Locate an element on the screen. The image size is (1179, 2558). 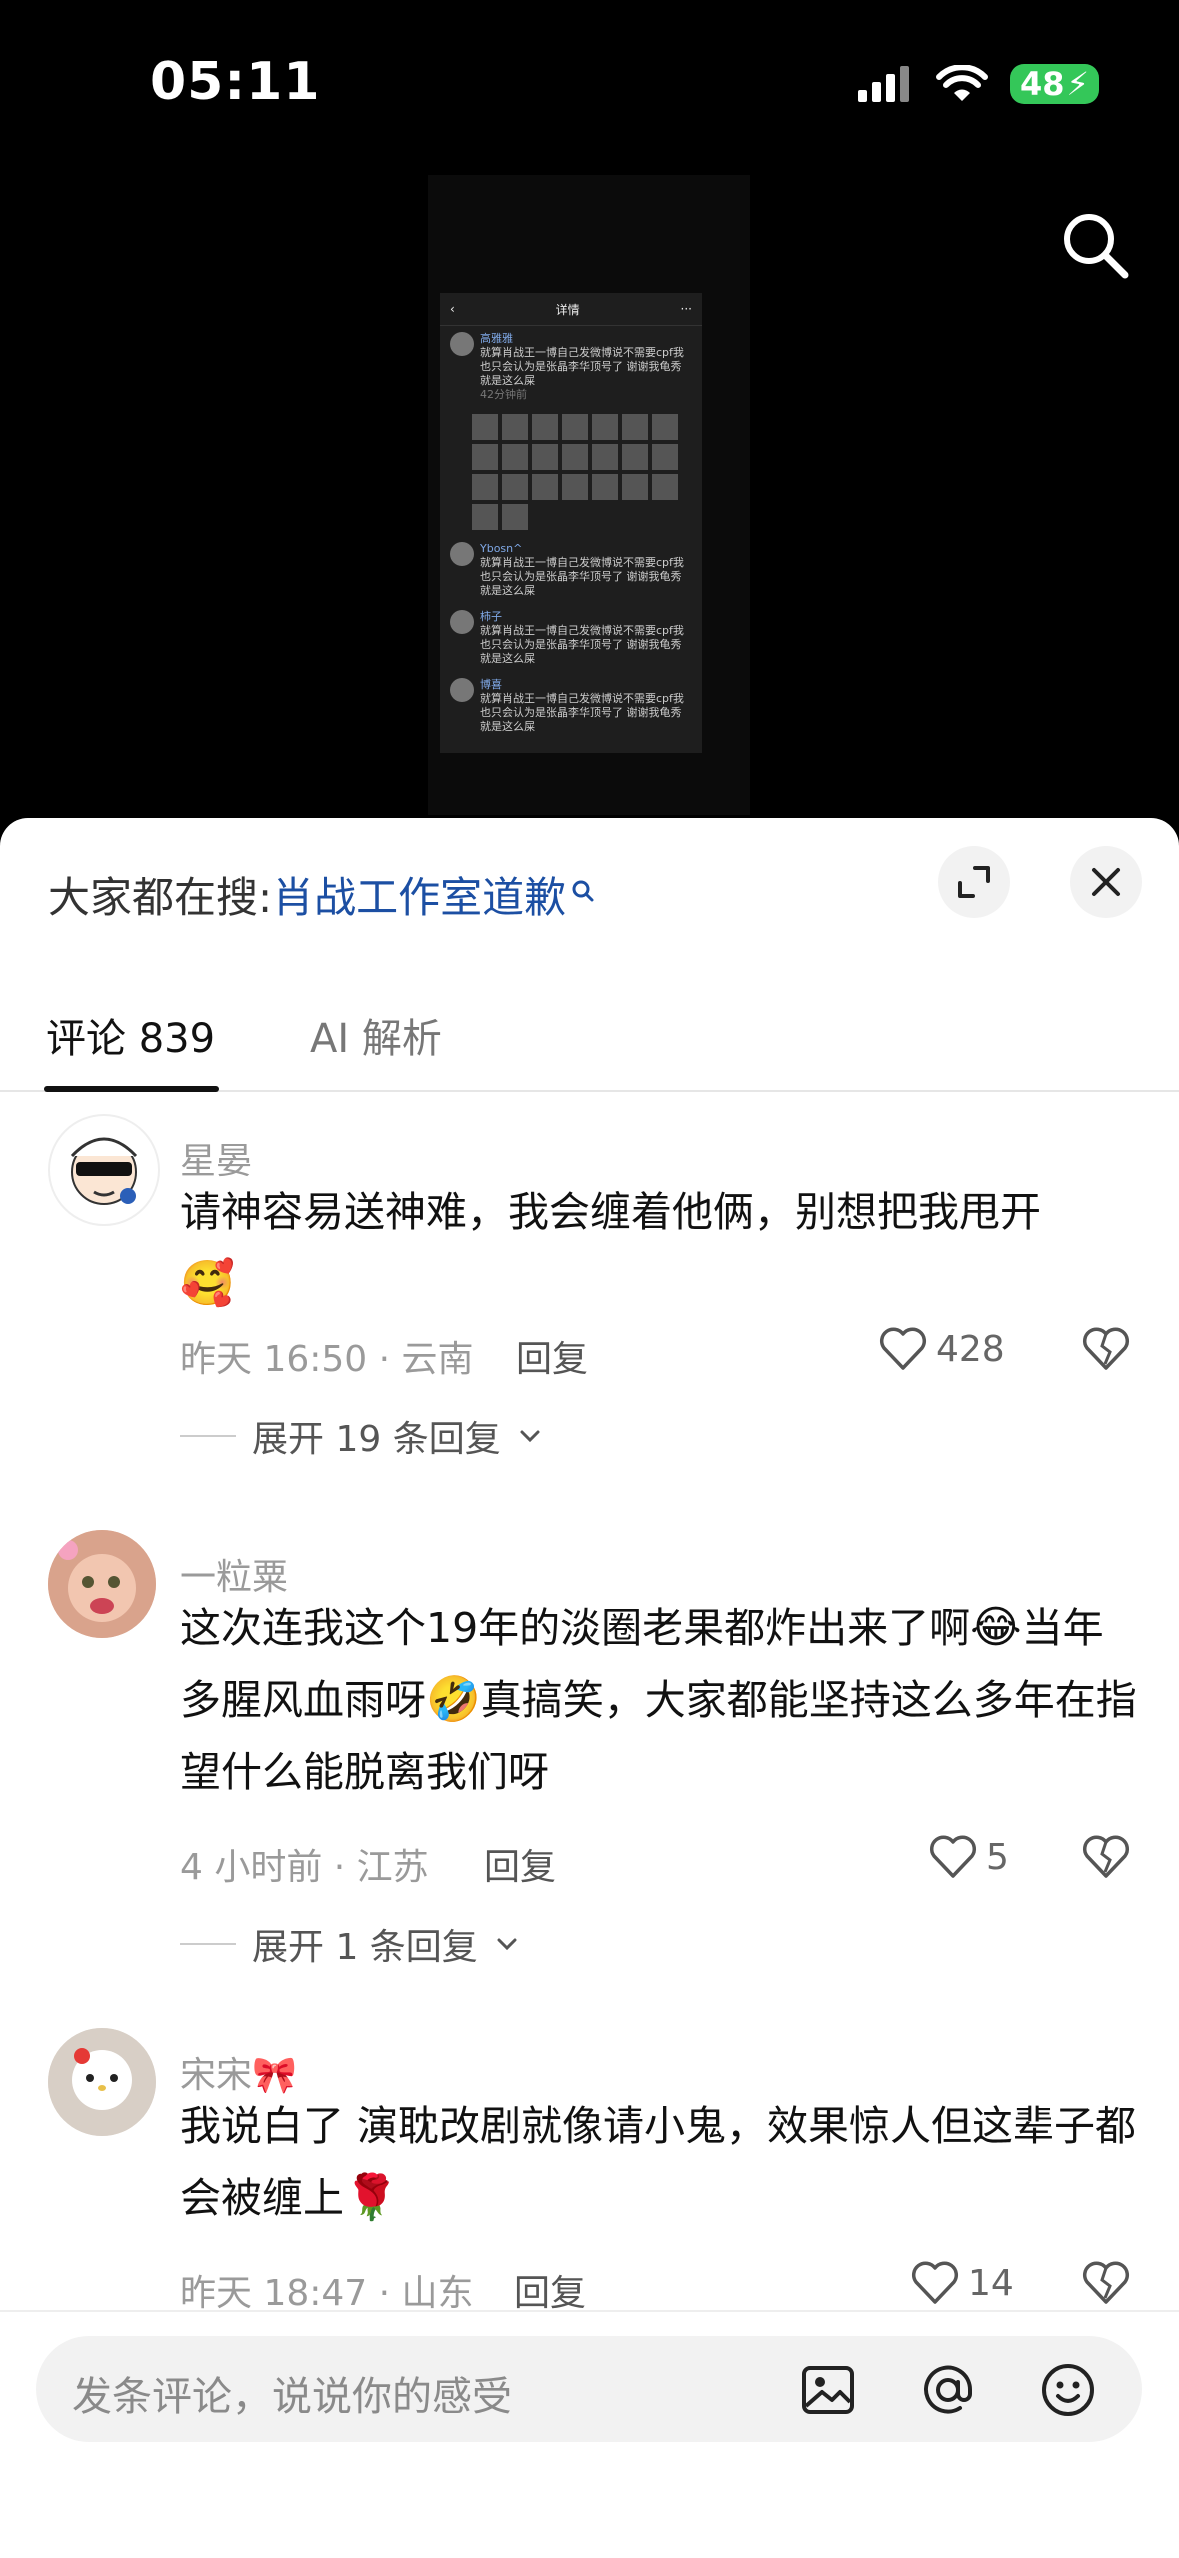
expand-icon is located at coordinates (974, 882).